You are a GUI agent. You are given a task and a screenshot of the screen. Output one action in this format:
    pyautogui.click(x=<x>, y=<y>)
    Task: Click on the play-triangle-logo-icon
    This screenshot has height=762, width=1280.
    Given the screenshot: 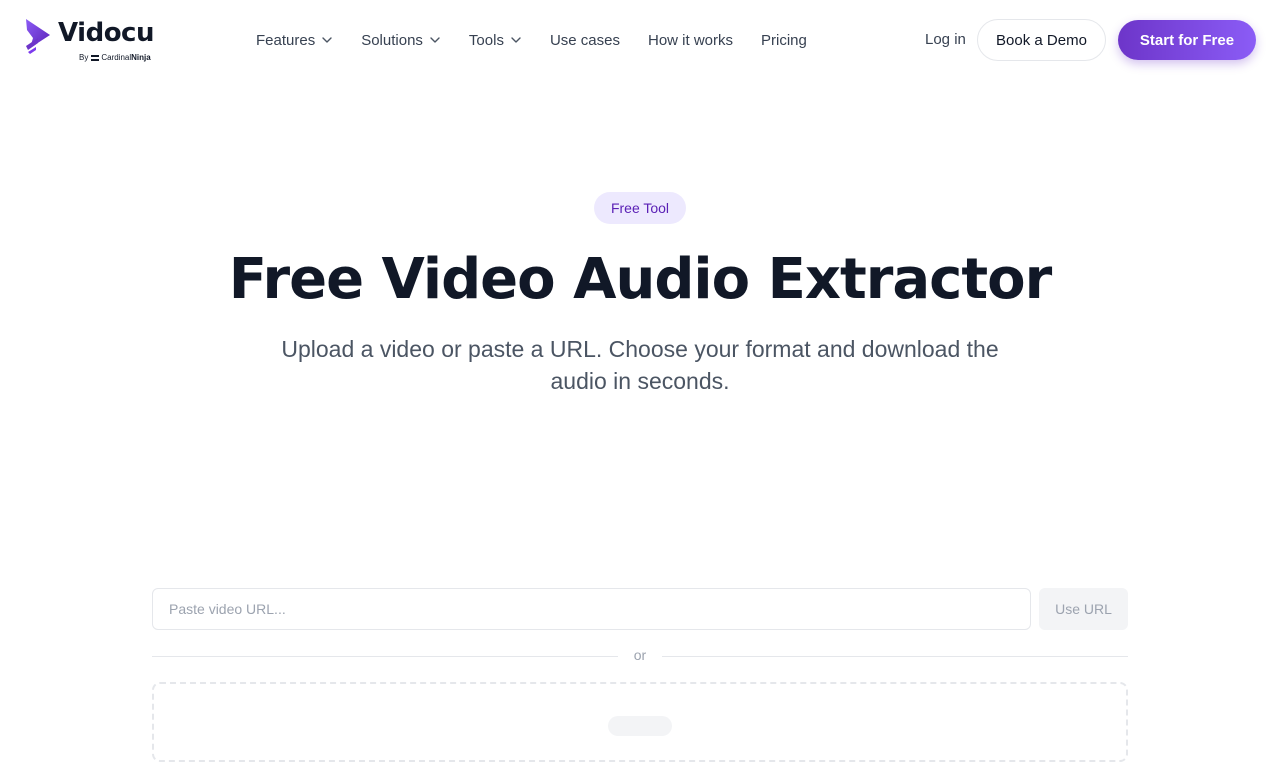 What is the action you would take?
    pyautogui.click(x=38, y=36)
    